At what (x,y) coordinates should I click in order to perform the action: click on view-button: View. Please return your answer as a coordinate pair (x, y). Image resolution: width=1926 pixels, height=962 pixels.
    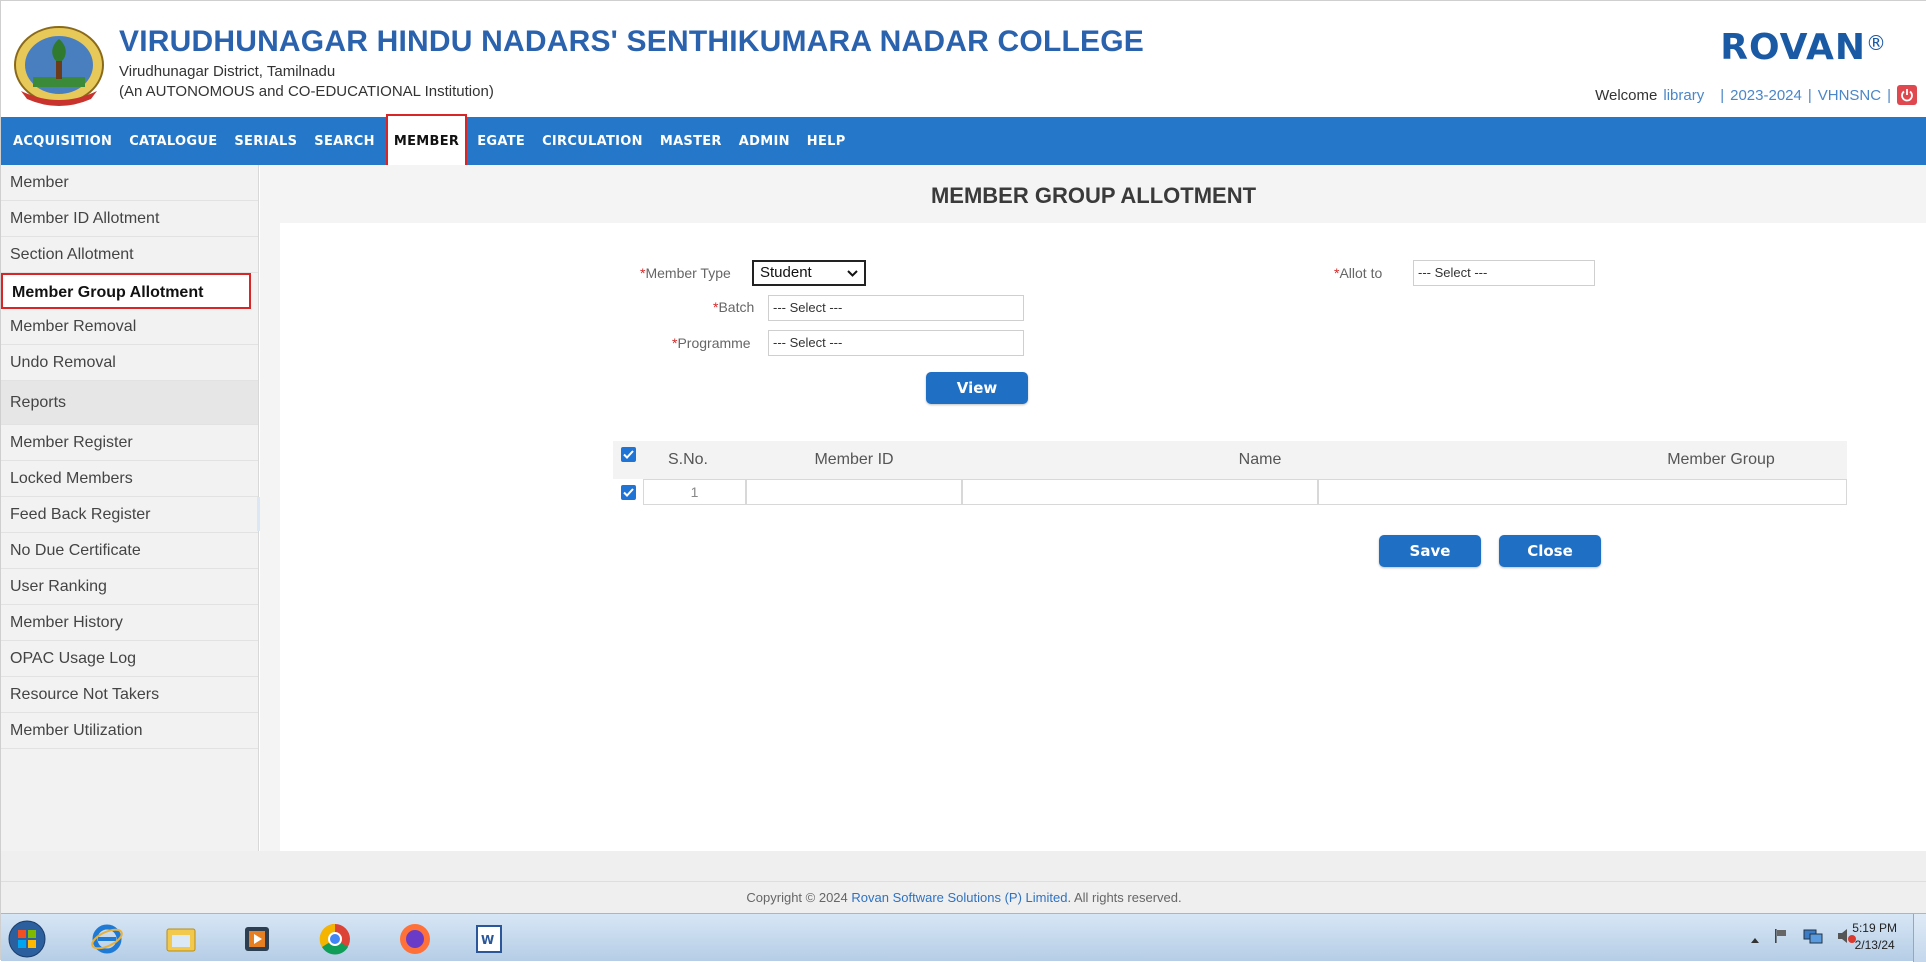
    Looking at the image, I should click on (977, 388).